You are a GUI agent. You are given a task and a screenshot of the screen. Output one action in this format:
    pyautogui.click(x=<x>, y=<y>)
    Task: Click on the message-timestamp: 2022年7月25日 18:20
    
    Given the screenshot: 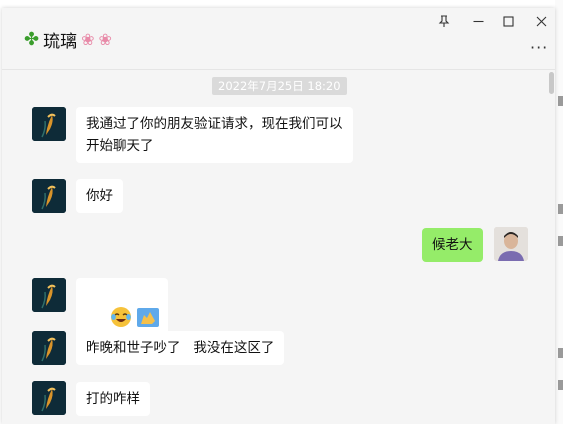 What is the action you would take?
    pyautogui.click(x=279, y=86)
    